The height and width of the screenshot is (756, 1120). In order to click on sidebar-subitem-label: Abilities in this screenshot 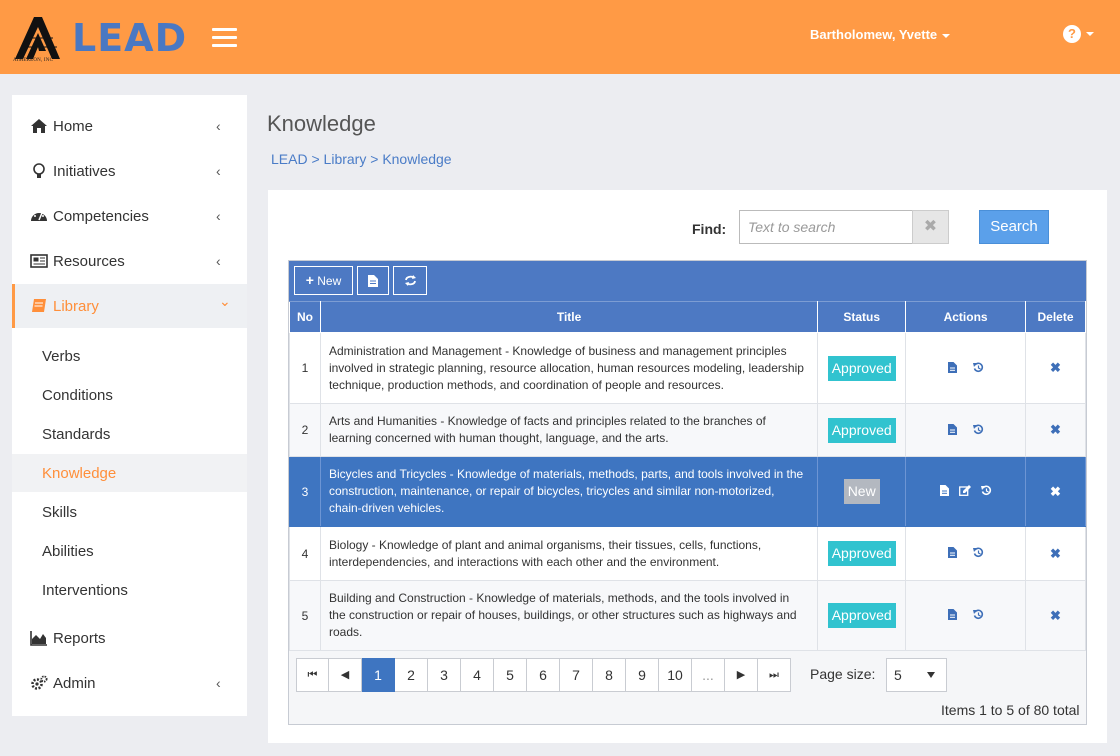, I will do `click(68, 551)`.